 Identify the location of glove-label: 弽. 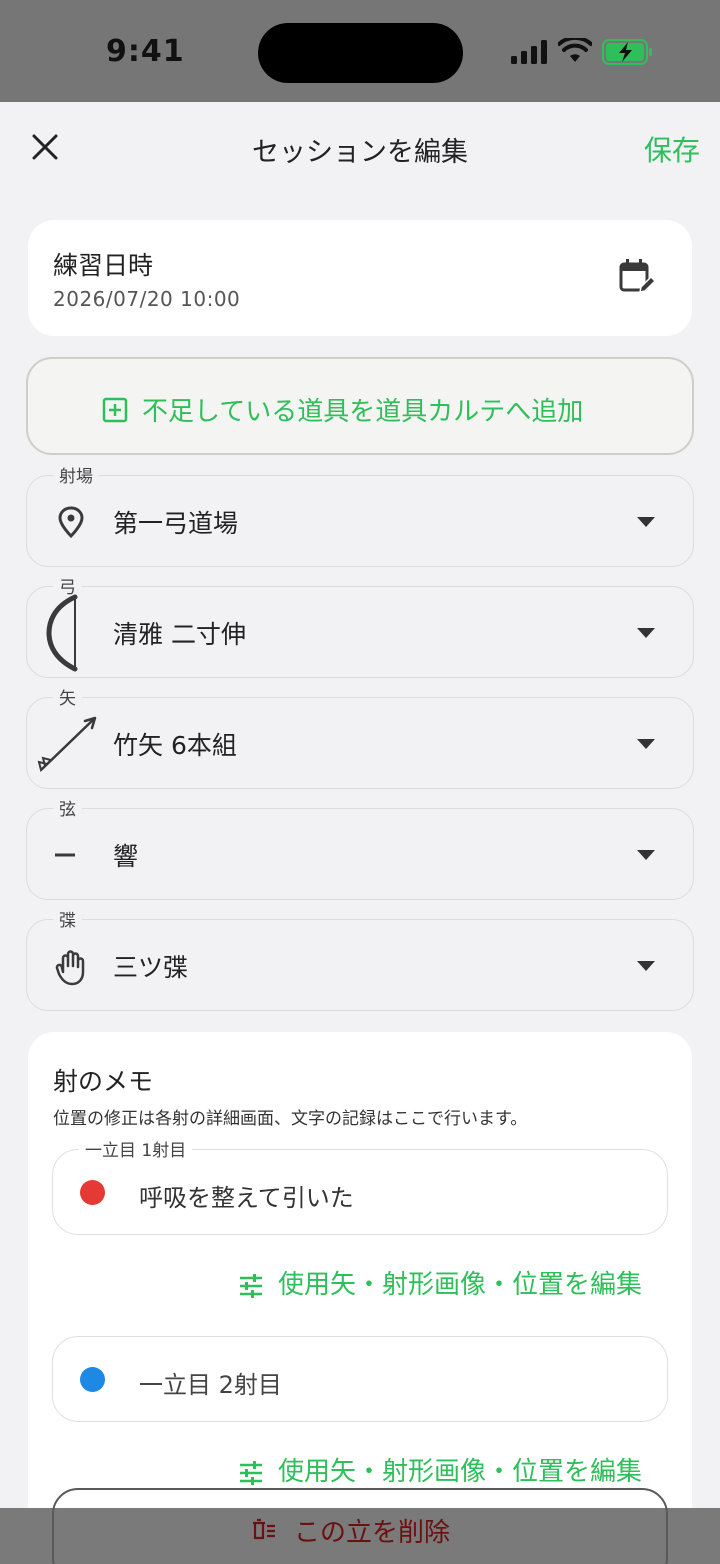
(67, 918).